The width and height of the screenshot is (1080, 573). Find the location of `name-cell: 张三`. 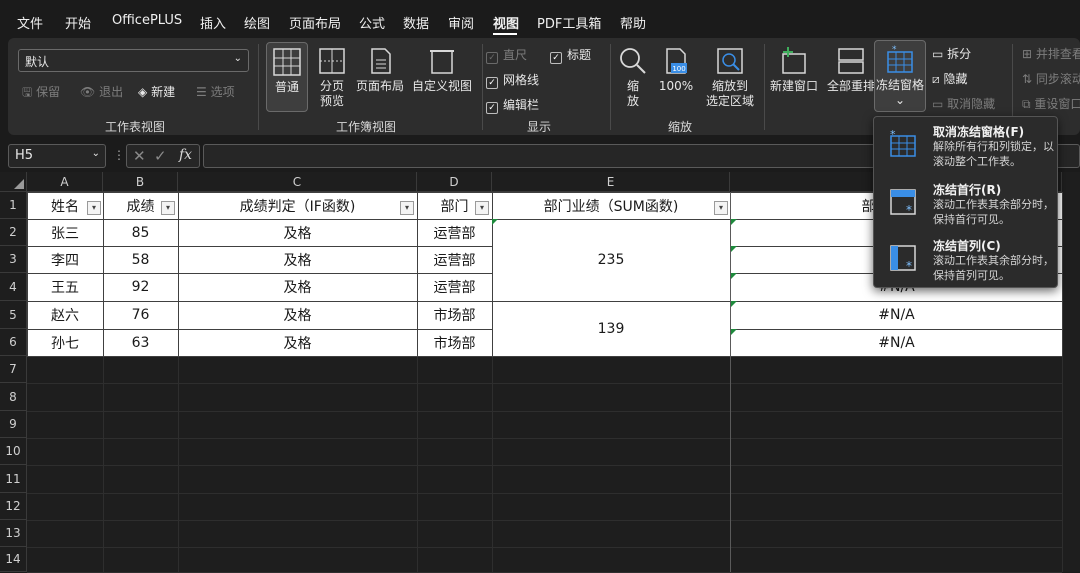

name-cell: 张三 is located at coordinates (65, 232).